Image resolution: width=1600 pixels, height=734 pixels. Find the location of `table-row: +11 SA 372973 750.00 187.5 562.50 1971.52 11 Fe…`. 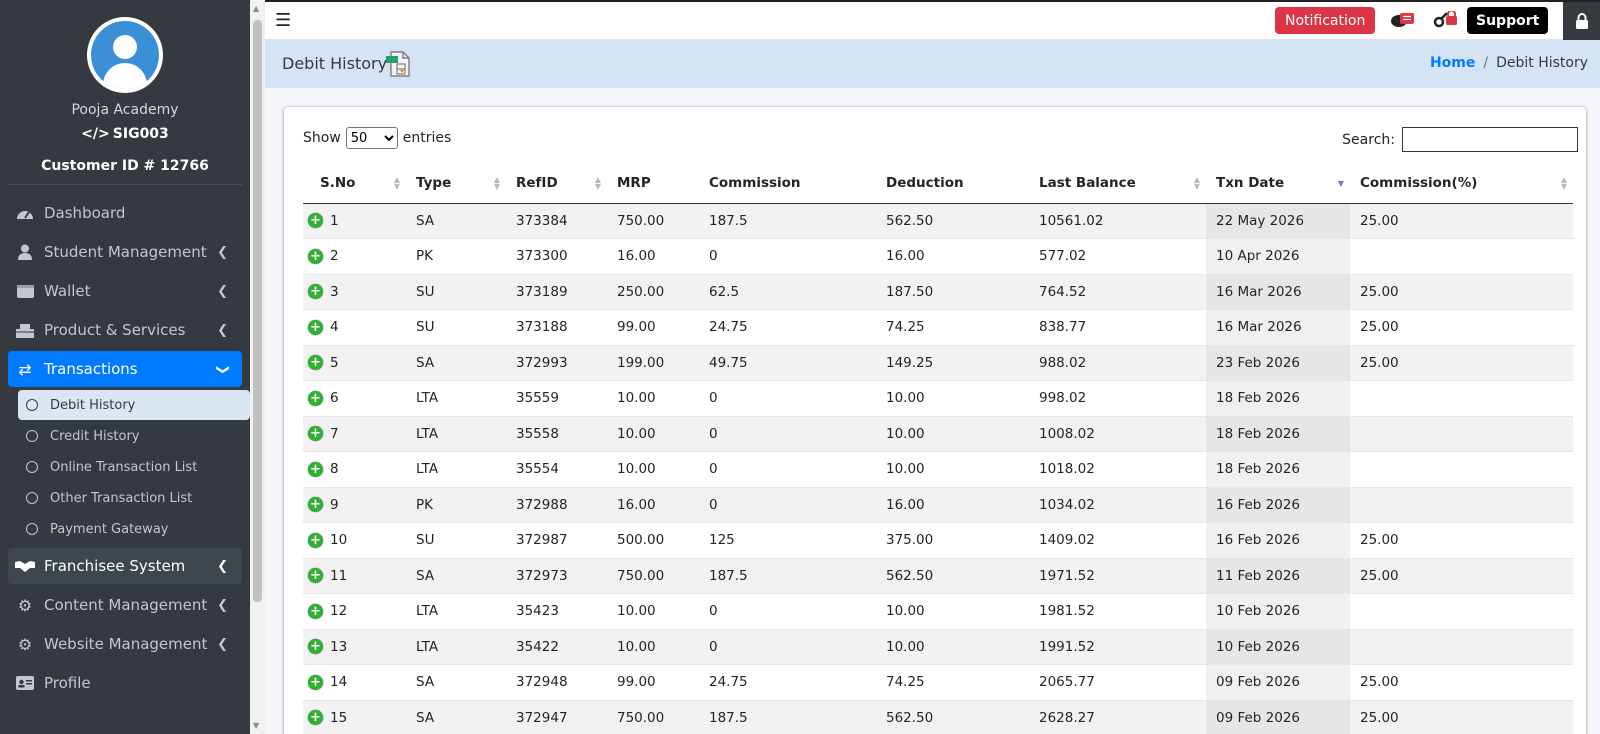

table-row: +11 SA 372973 750.00 187.5 562.50 1971.52 11 Fe… is located at coordinates (938, 576).